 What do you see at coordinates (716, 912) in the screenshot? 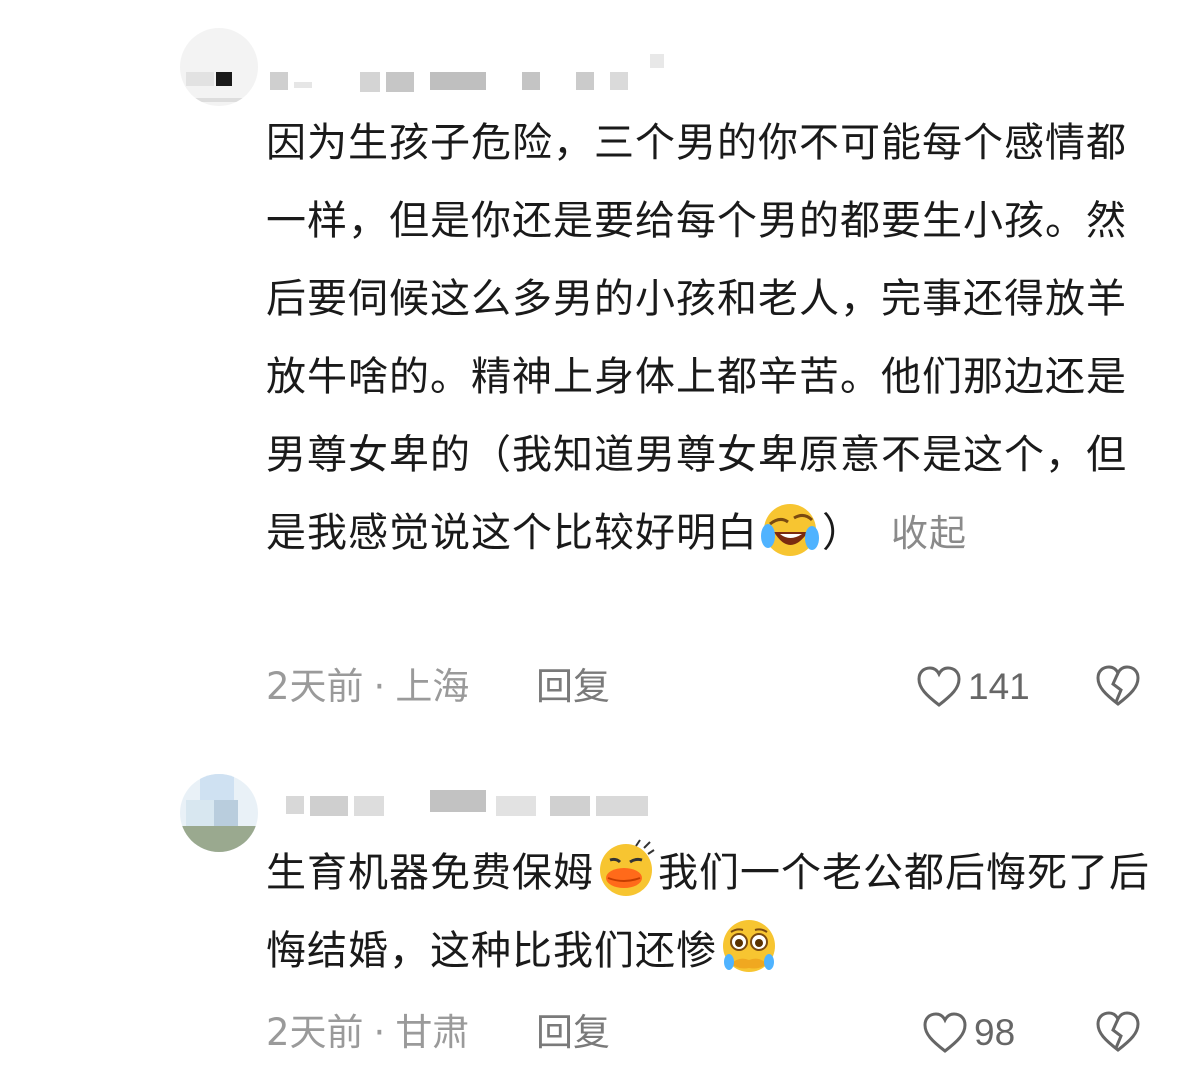
I see `comment-body: 生育机器免费保姆 我们一个老公都后悔死了后悔结婚，这种比我们还惨` at bounding box center [716, 912].